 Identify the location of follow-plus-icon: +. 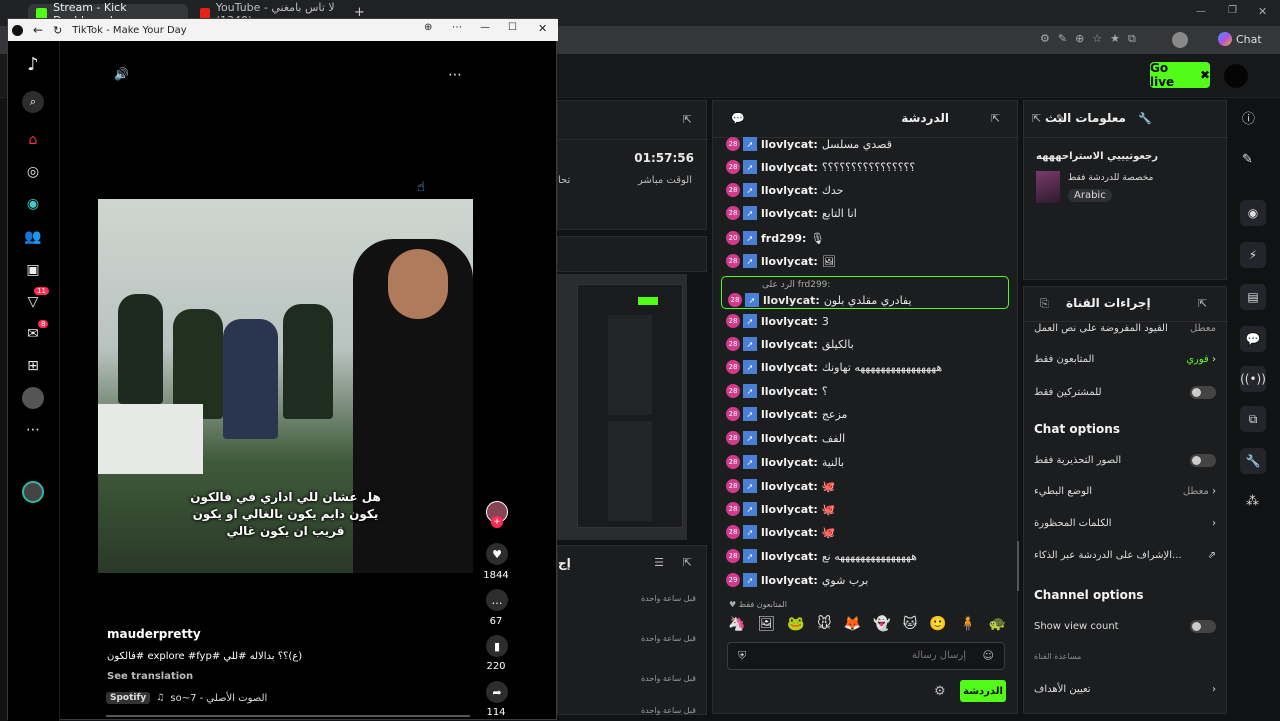
(497, 522).